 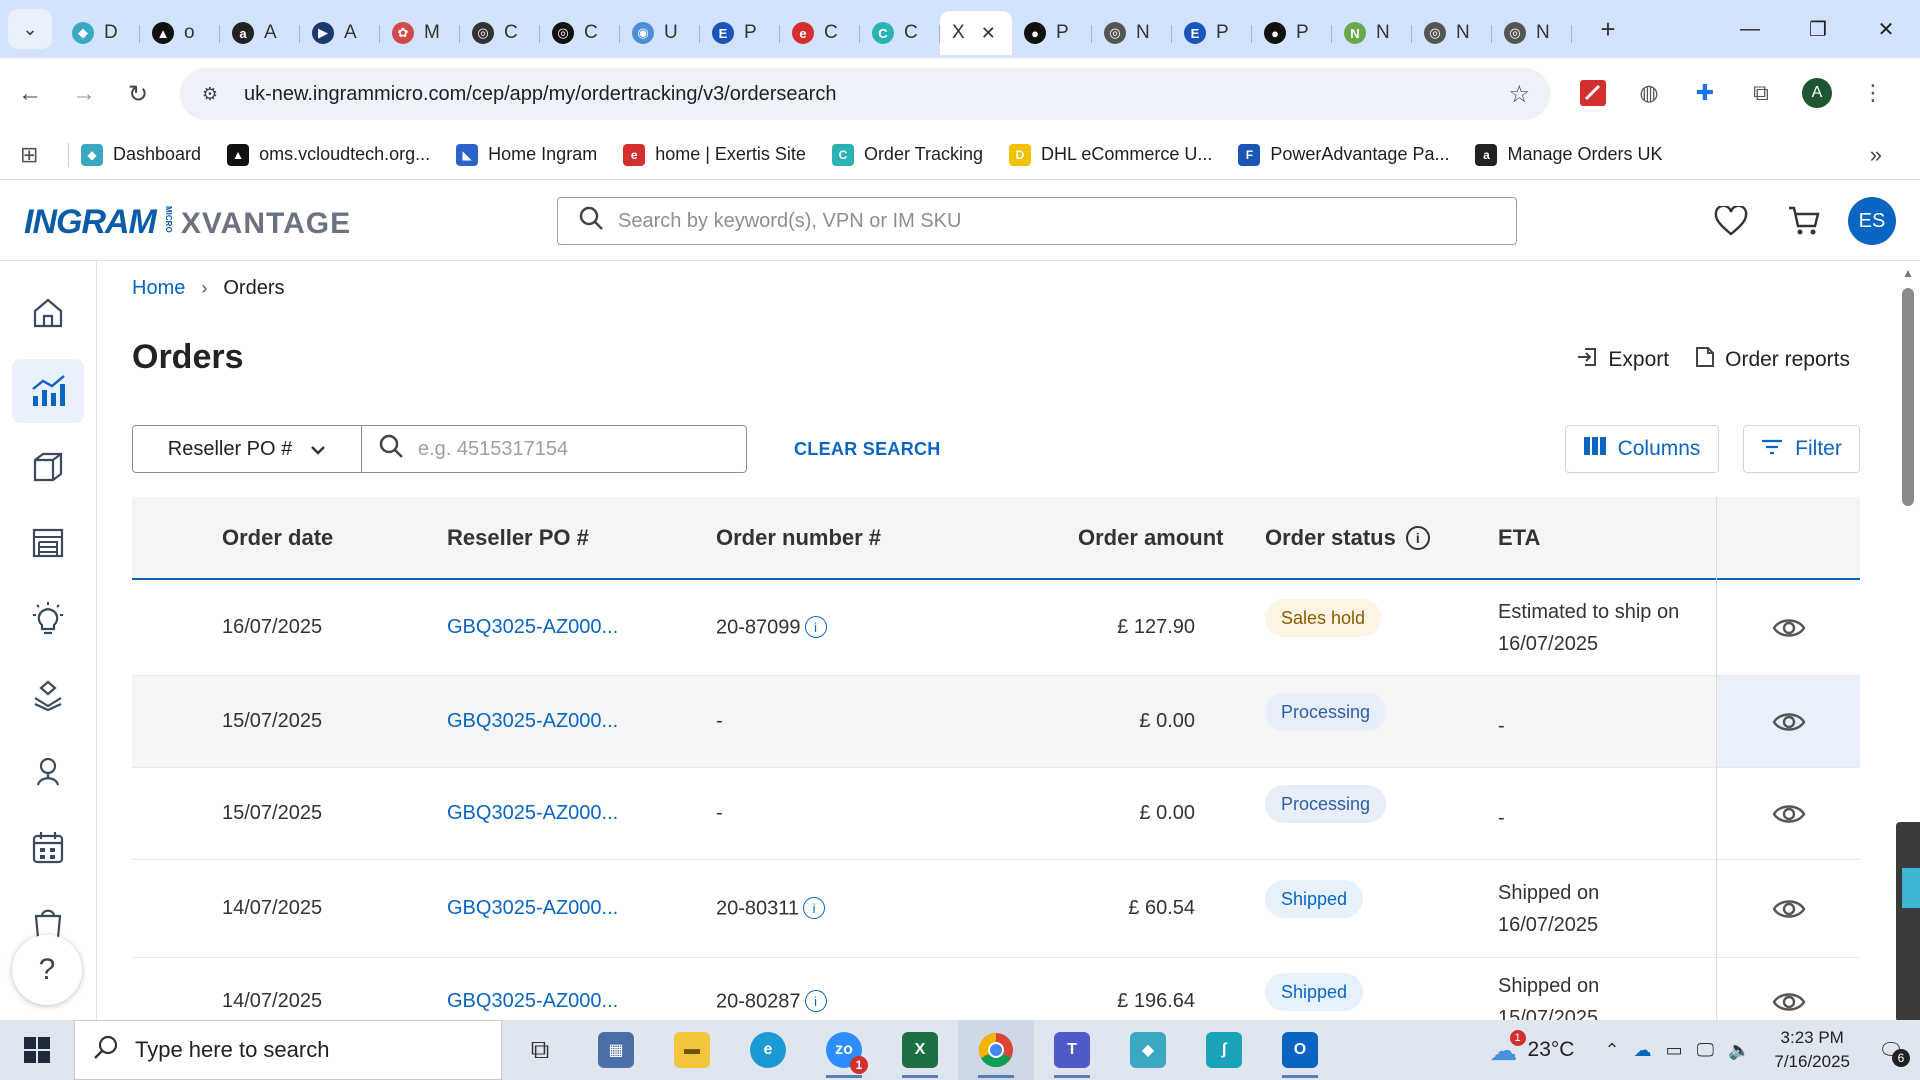 What do you see at coordinates (47, 970) in the screenshot?
I see `help-question-icon: ?` at bounding box center [47, 970].